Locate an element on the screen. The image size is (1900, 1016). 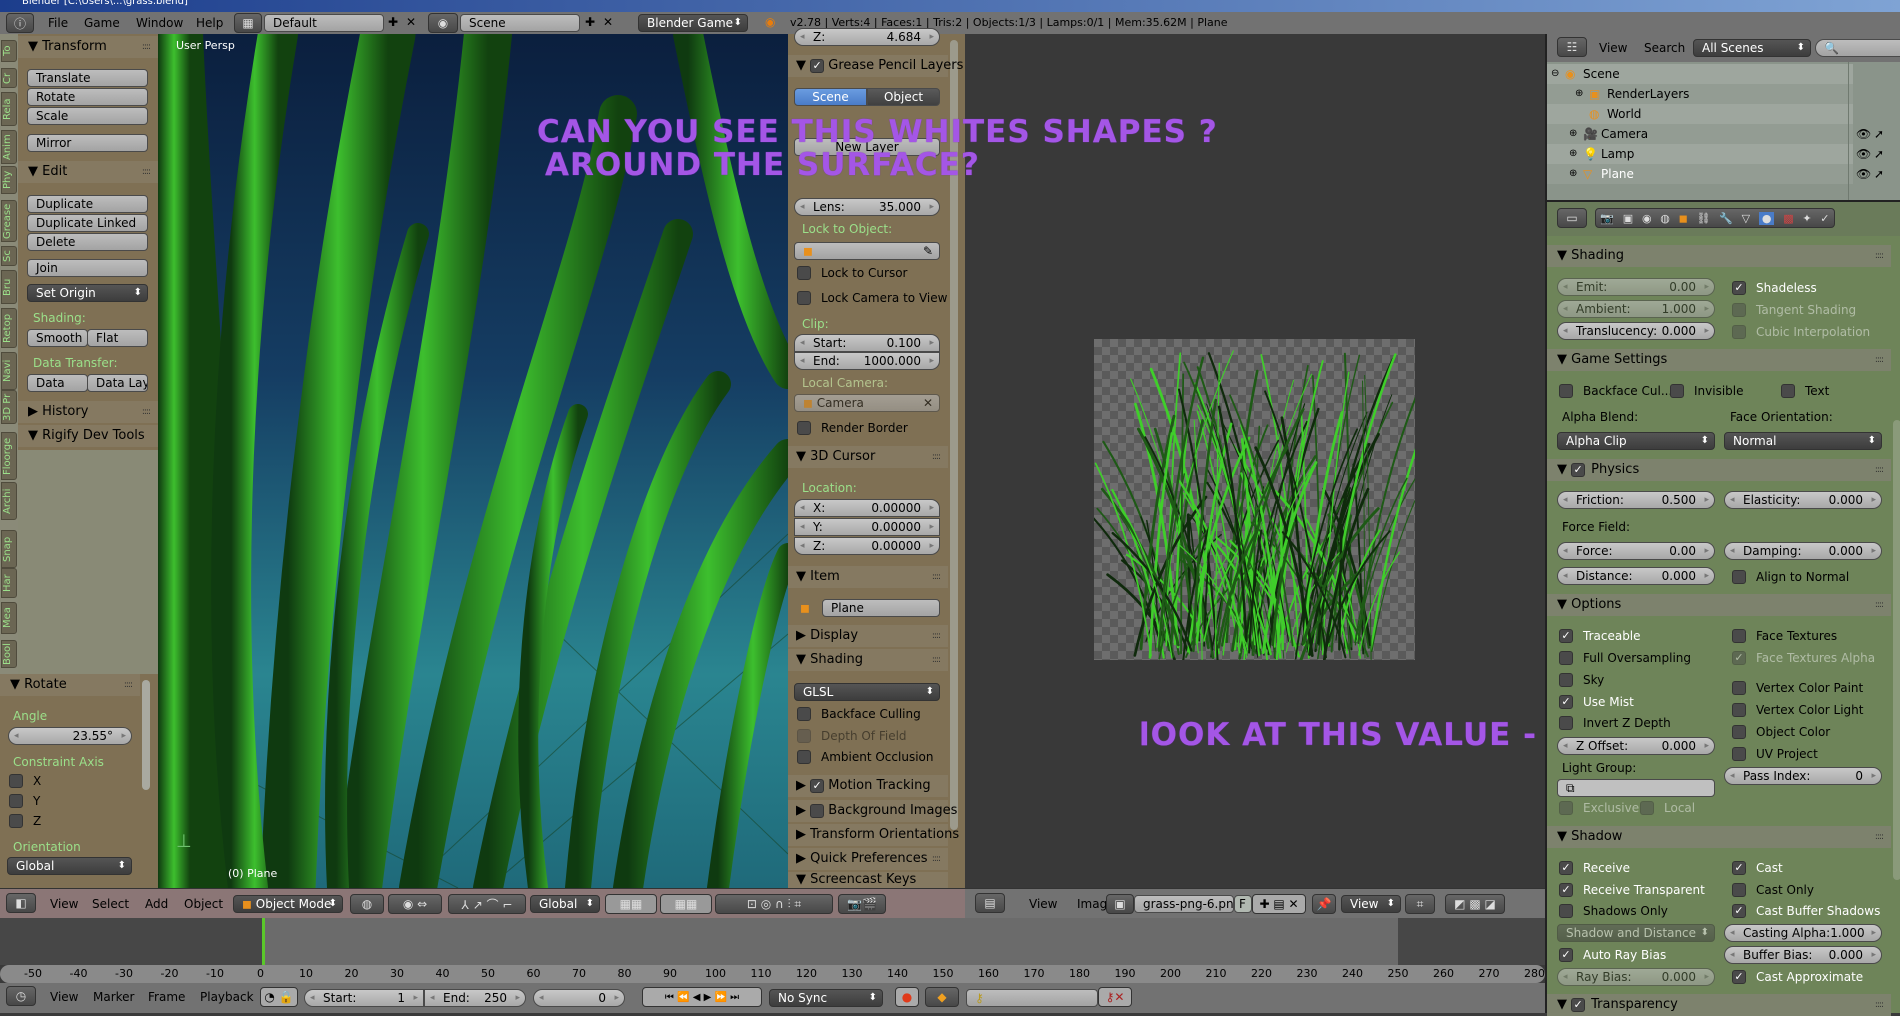
texture-tab-icon: ▩ is located at coordinates (1788, 218).